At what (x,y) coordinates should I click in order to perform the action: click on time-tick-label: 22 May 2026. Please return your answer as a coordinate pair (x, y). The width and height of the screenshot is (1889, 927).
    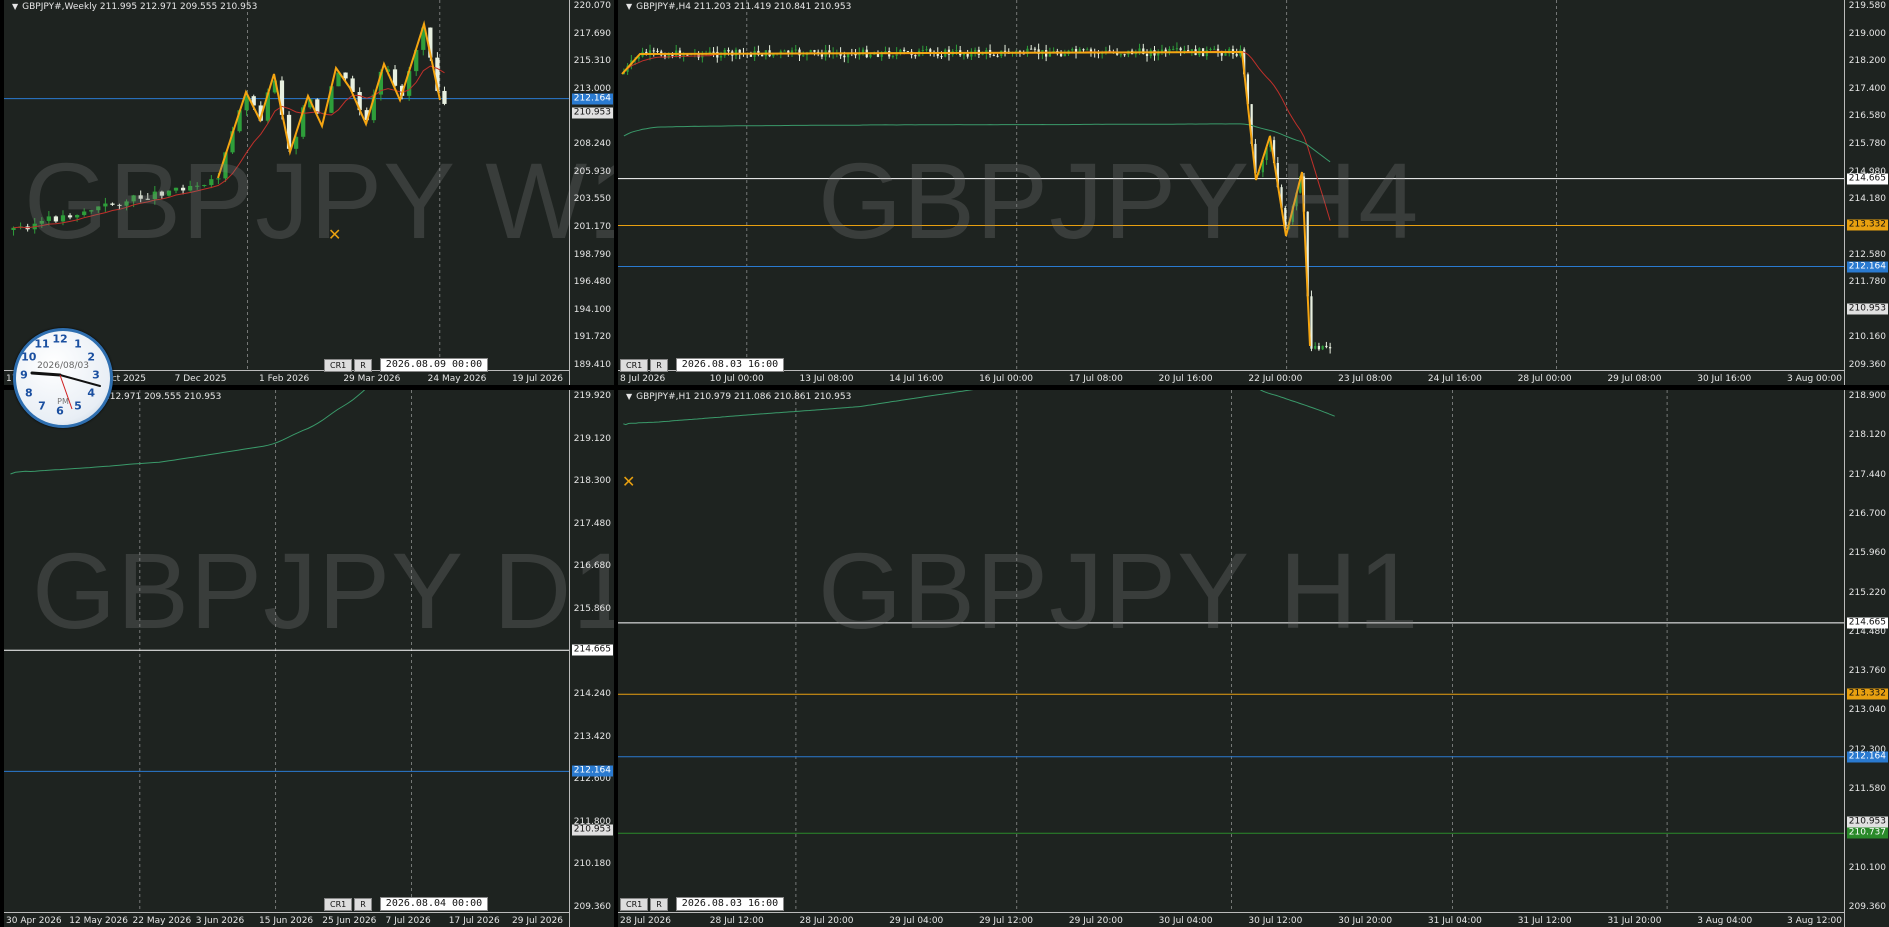
    Looking at the image, I should click on (162, 921).